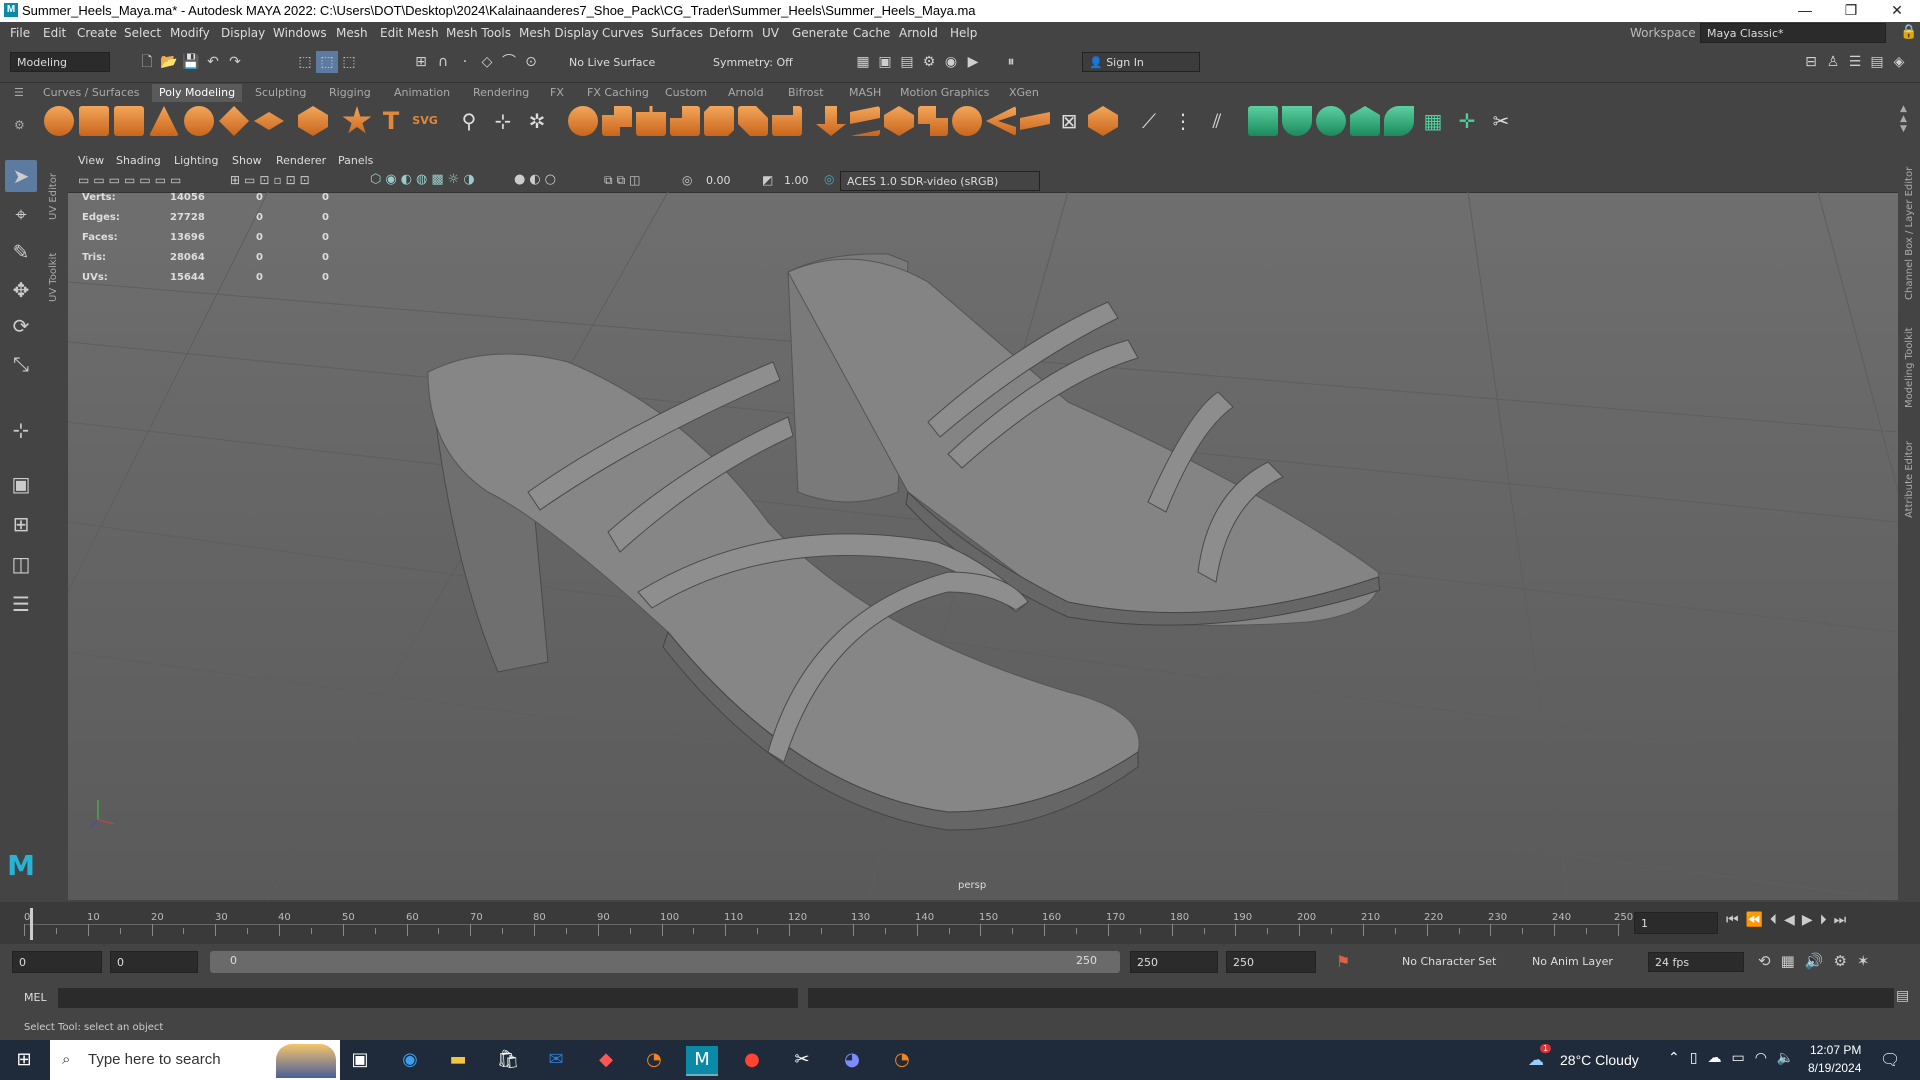 The image size is (1920, 1080). Describe the element at coordinates (677, 33) in the screenshot. I see `menu-surfaces: Surfaces` at that location.